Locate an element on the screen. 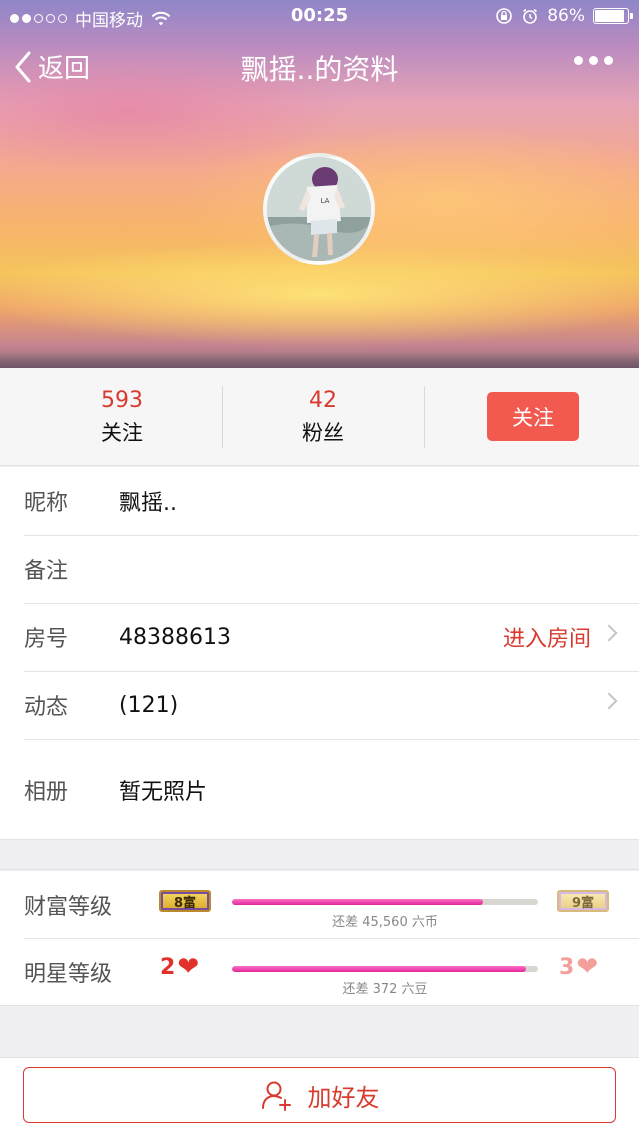  room-label: 房号 is located at coordinates (46, 639).